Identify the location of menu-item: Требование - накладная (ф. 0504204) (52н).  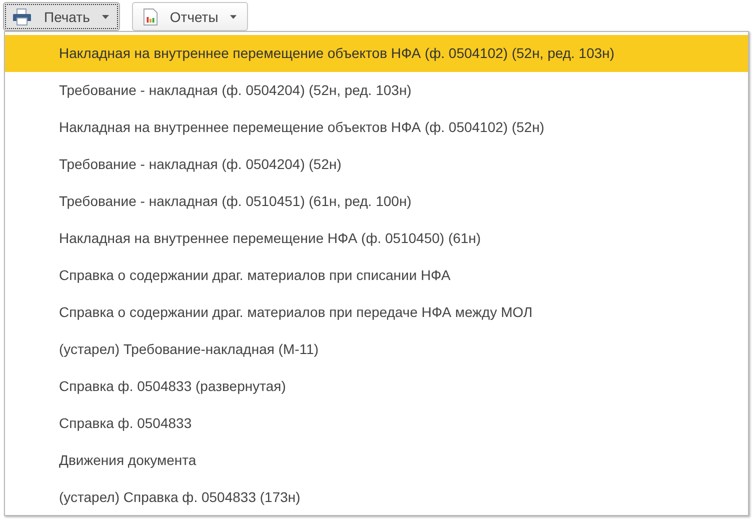
(376, 164).